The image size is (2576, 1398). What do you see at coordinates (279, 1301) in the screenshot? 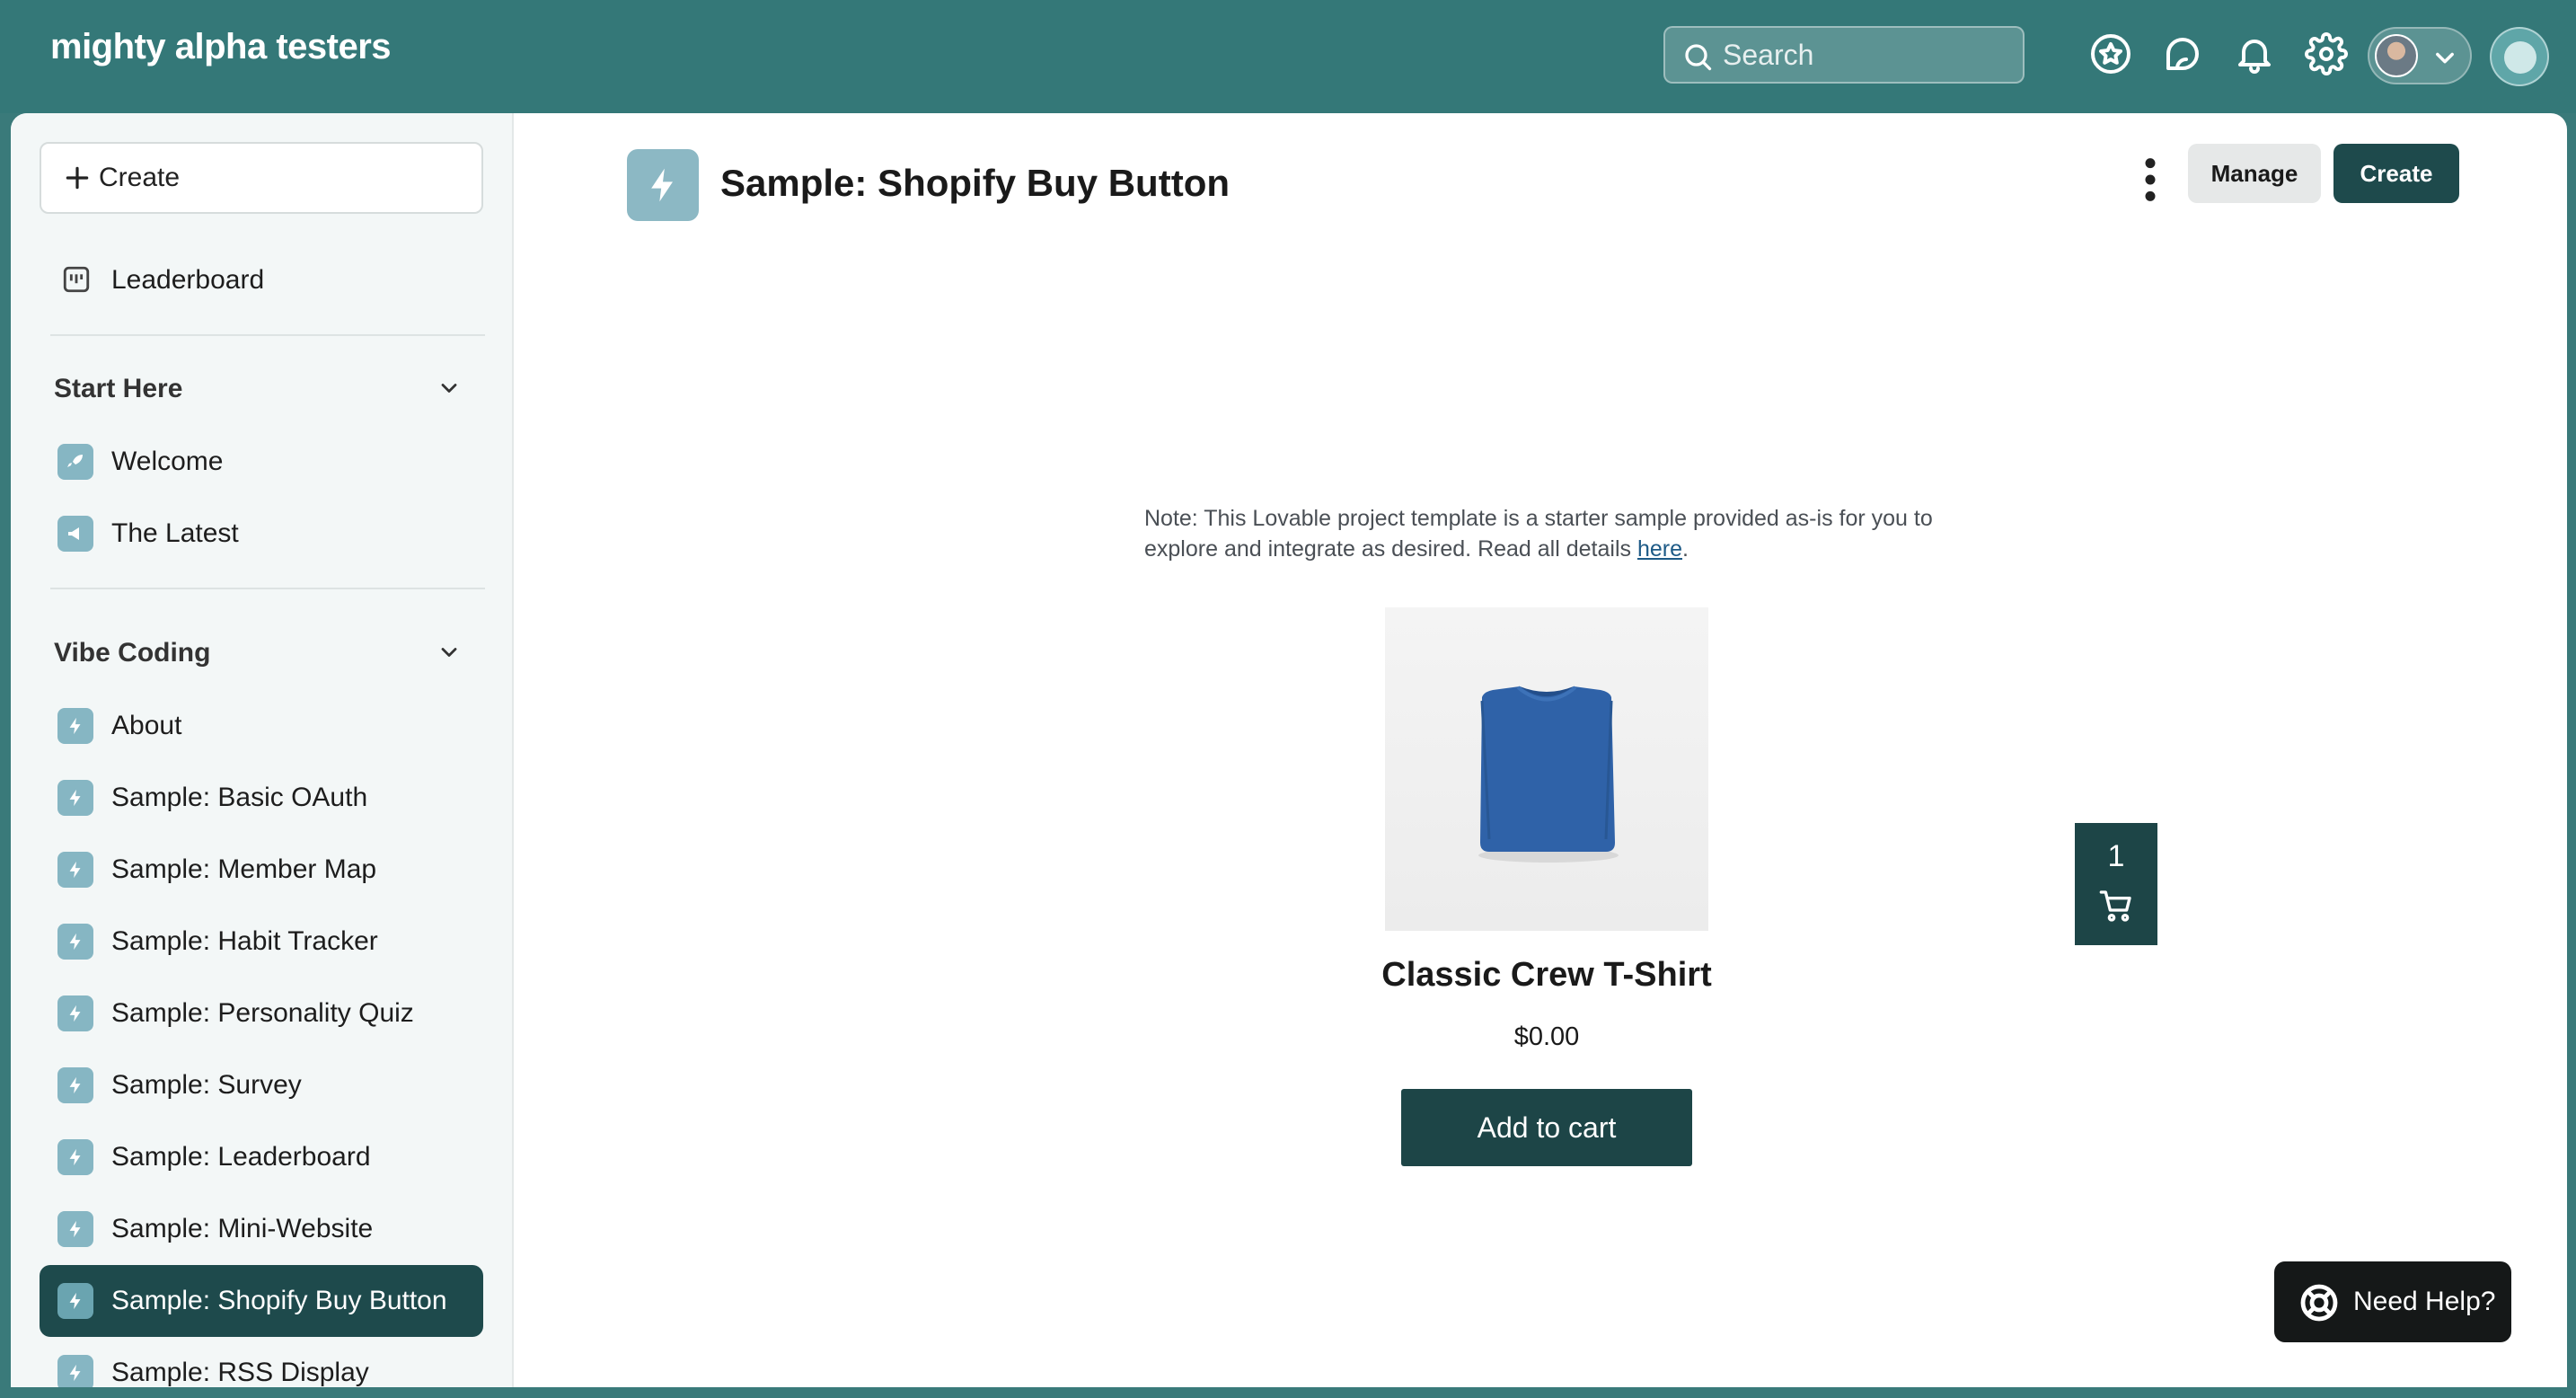
I see `sidebar-item-label: Sample: Shopify Buy Button` at bounding box center [279, 1301].